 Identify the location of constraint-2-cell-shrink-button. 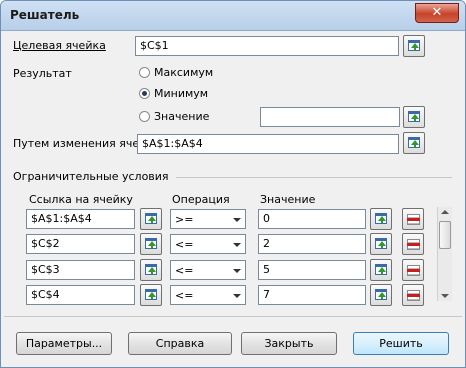
(151, 244).